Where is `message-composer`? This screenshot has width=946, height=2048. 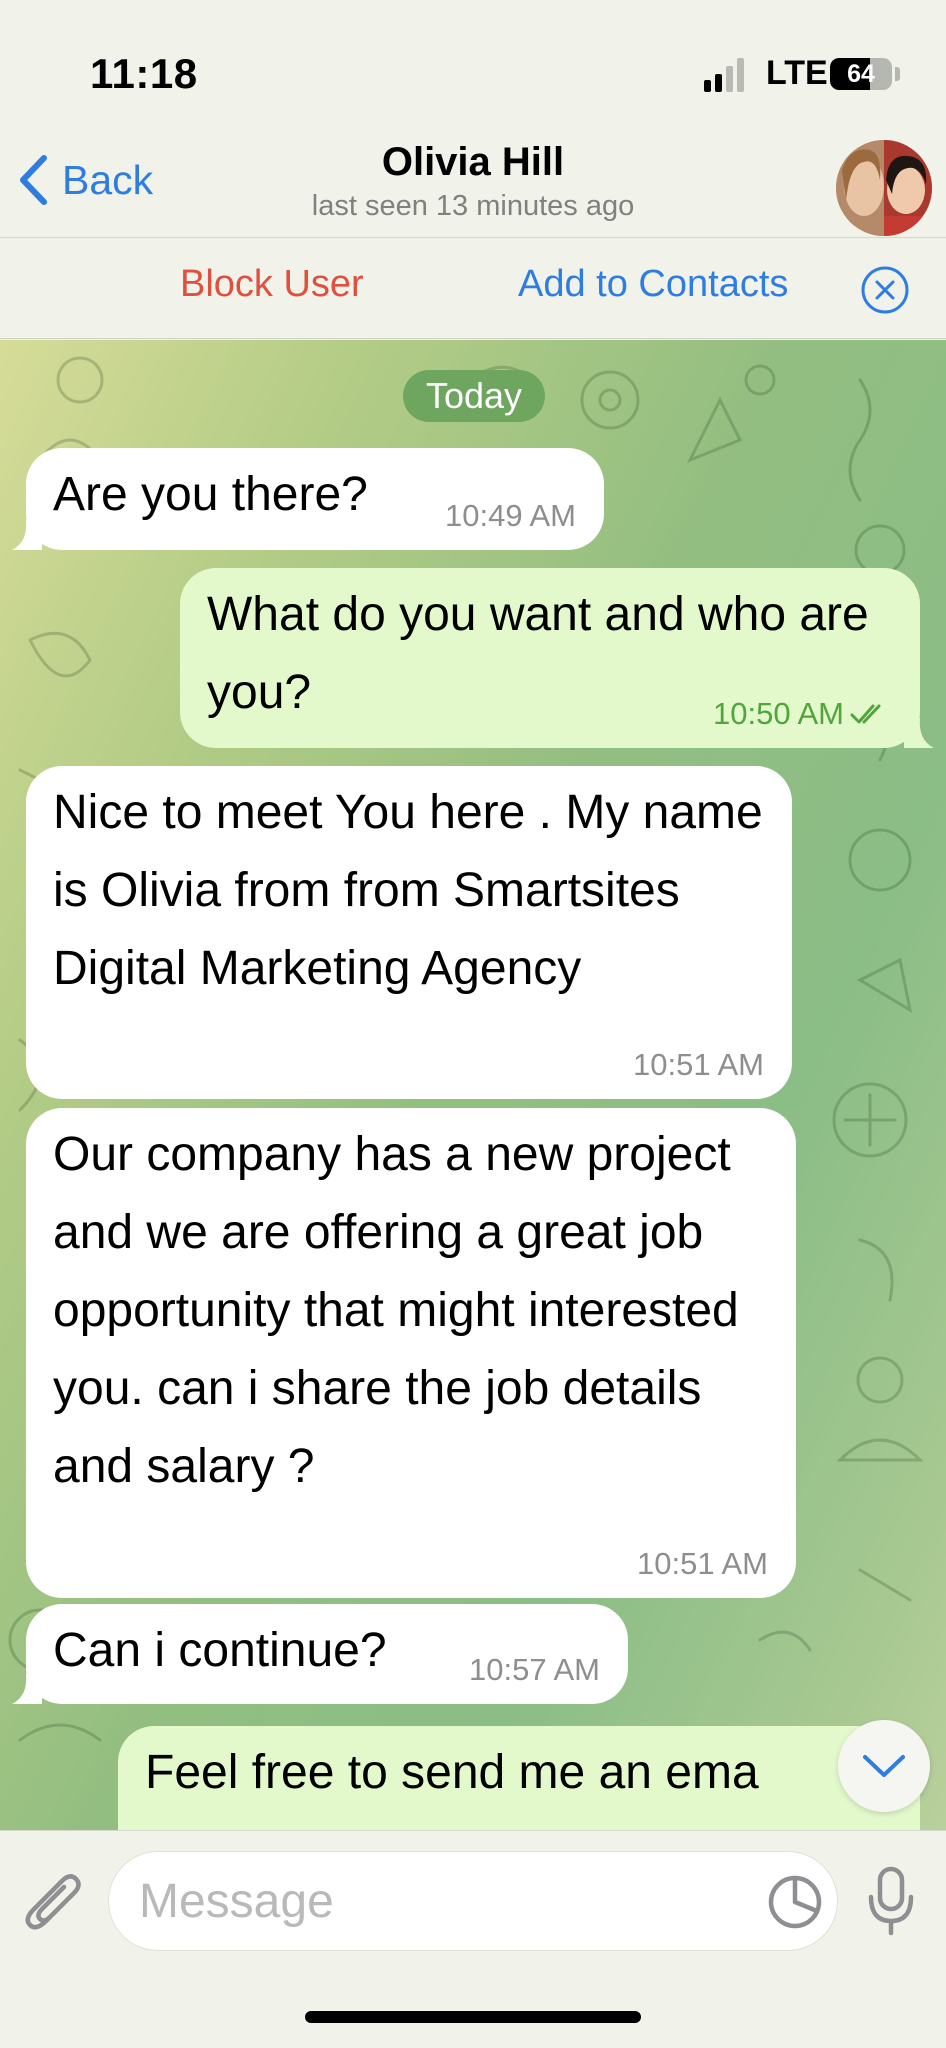 message-composer is located at coordinates (473, 1939).